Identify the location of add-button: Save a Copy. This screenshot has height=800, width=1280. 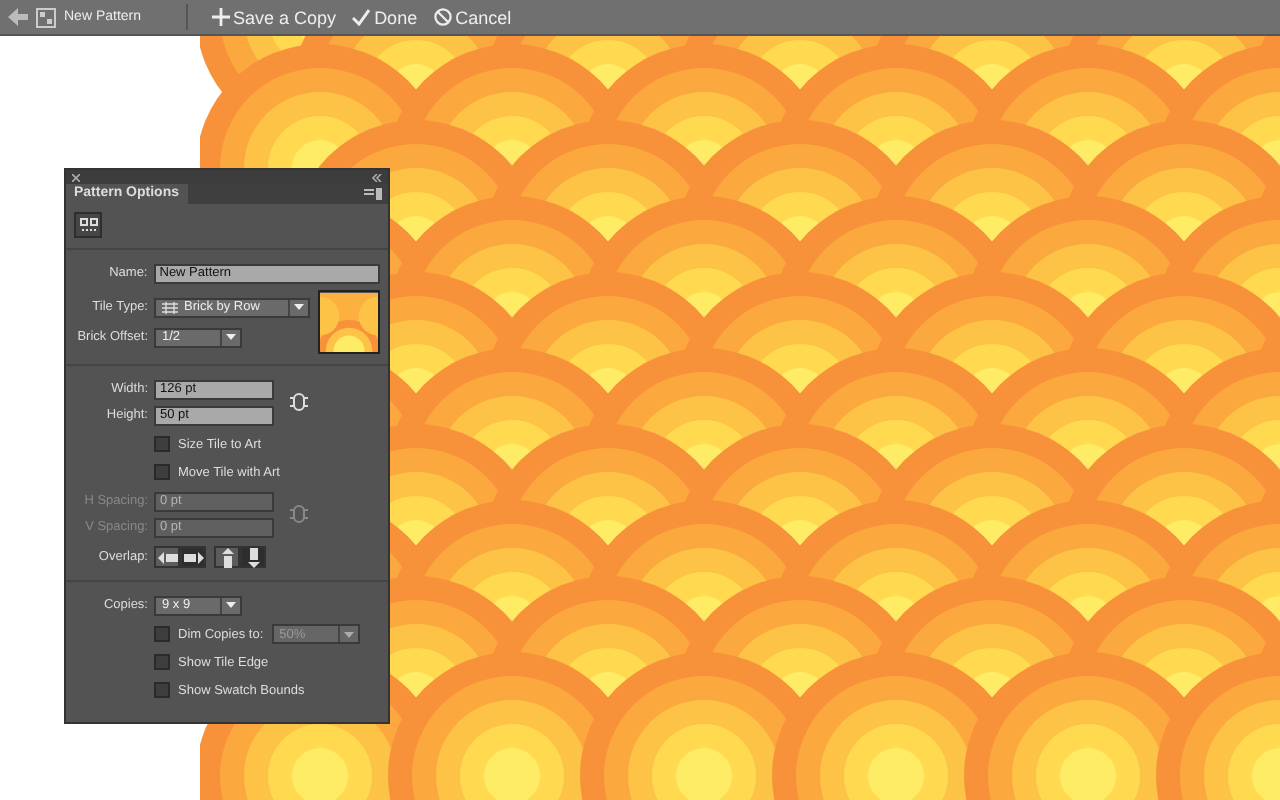
(274, 17).